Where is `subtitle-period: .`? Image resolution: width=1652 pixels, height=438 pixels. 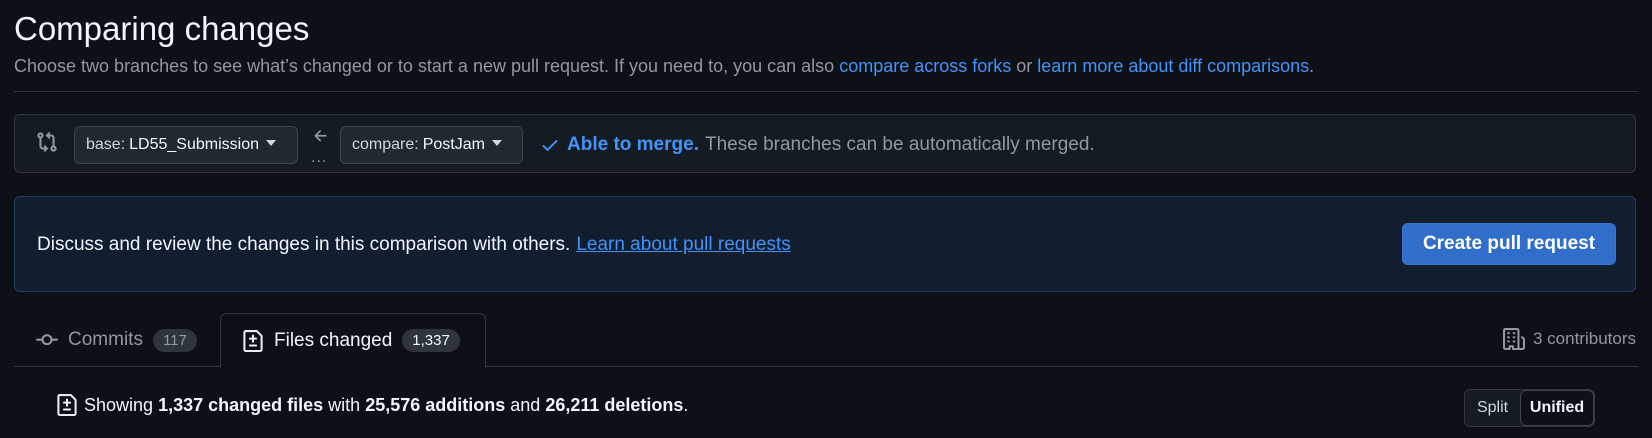
subtitle-period: . is located at coordinates (1312, 66).